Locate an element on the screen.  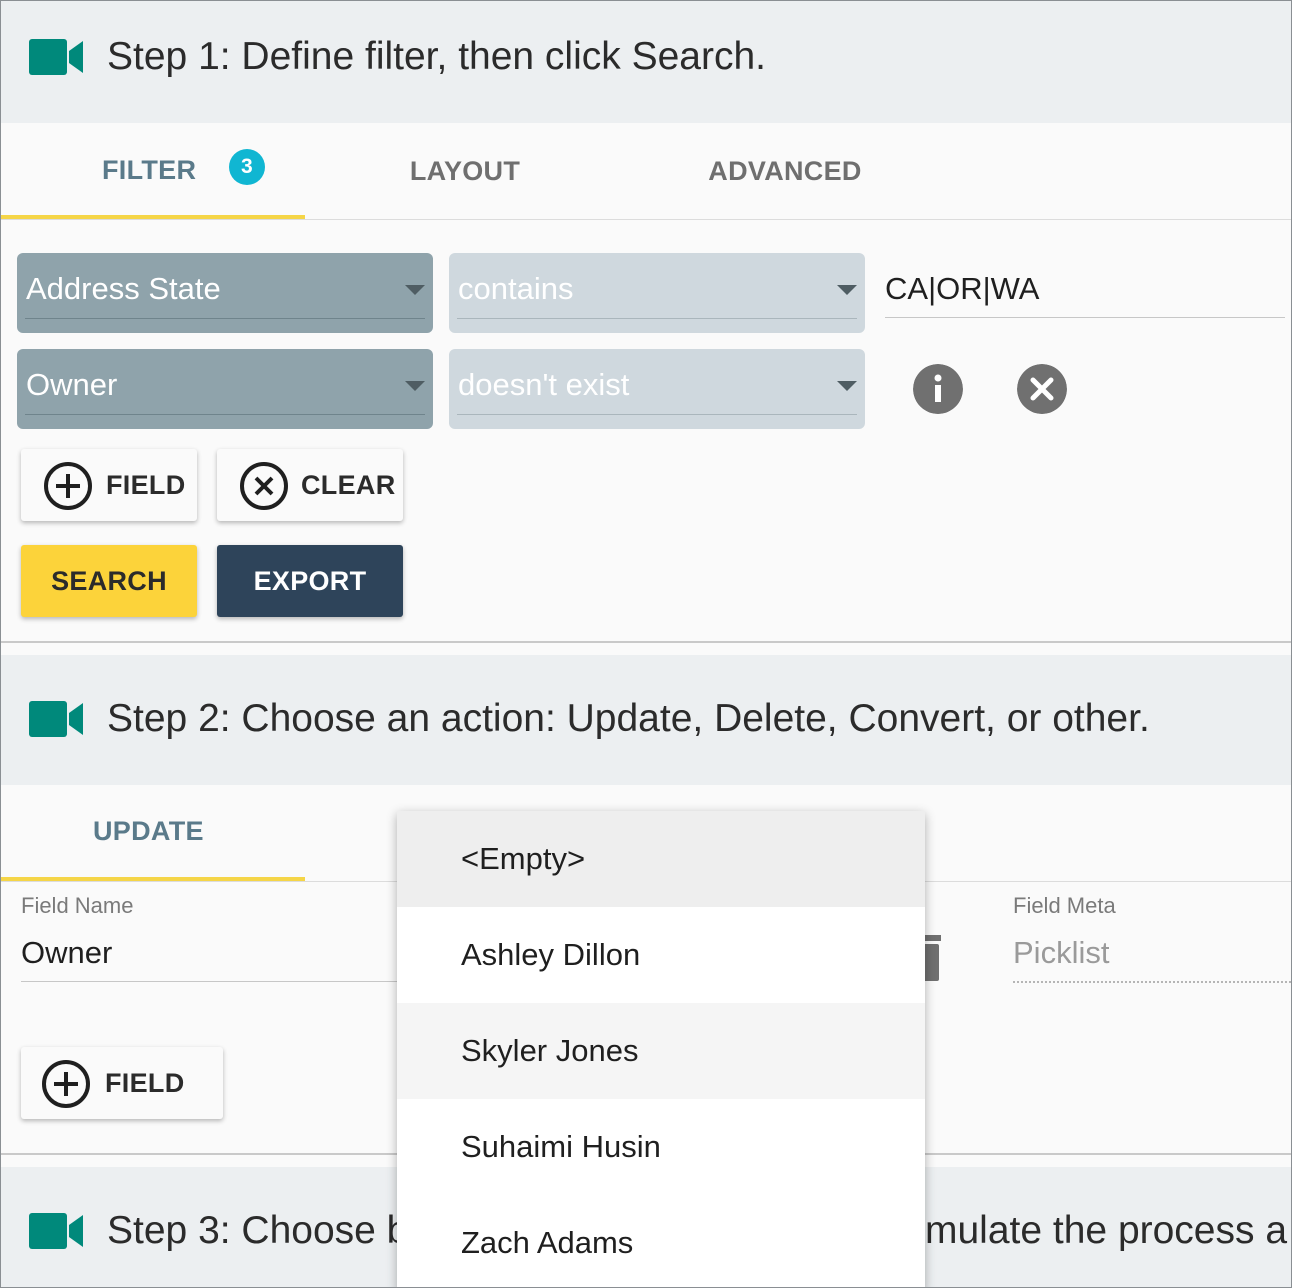
clear-circle-icon is located at coordinates (264, 486).